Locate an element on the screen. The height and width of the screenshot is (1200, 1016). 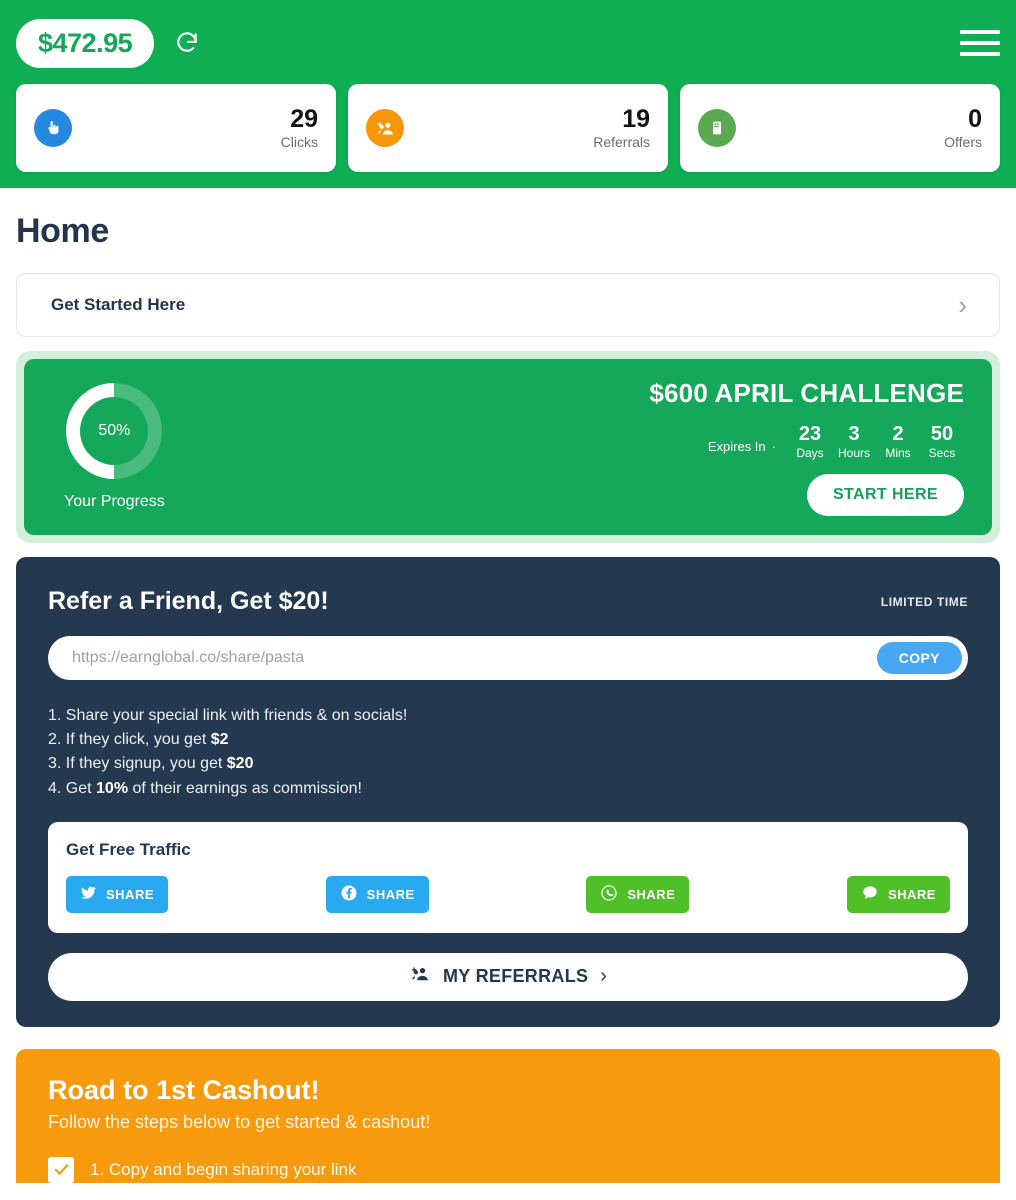
countdown-value: 50 is located at coordinates (942, 434).